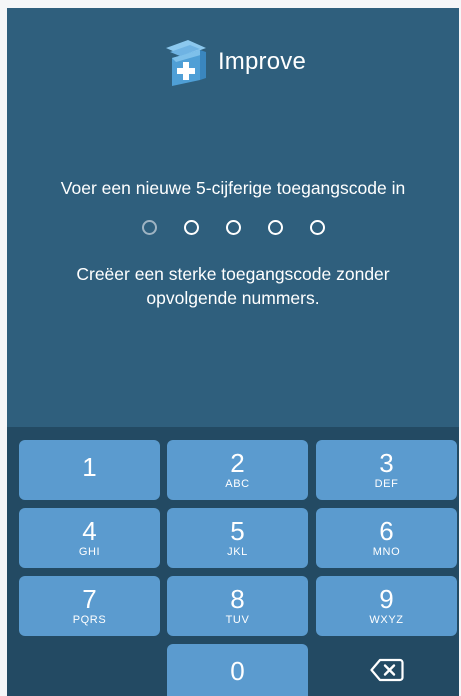 The width and height of the screenshot is (461, 696). I want to click on passcode-dots, so click(233, 227).